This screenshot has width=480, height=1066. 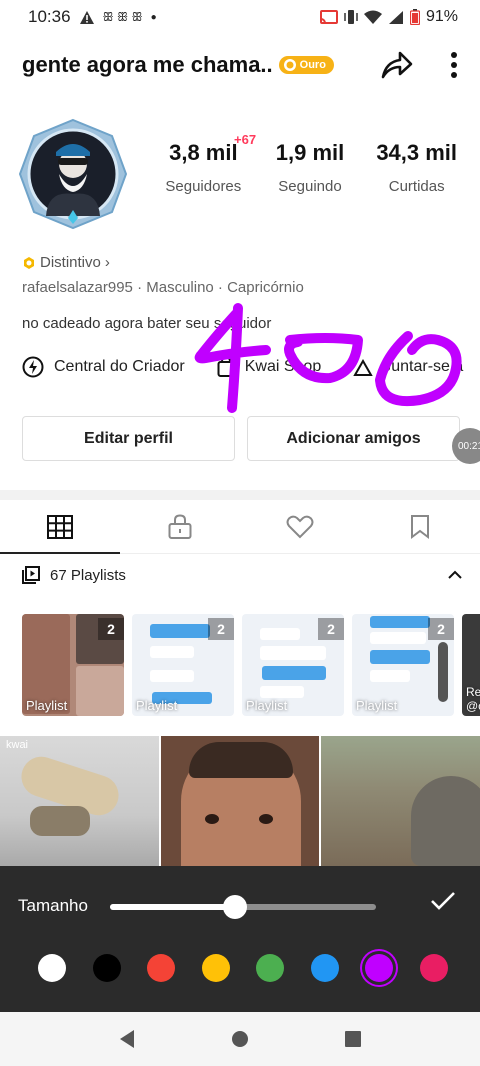 I want to click on coin-icon, so click(x=289, y=65).